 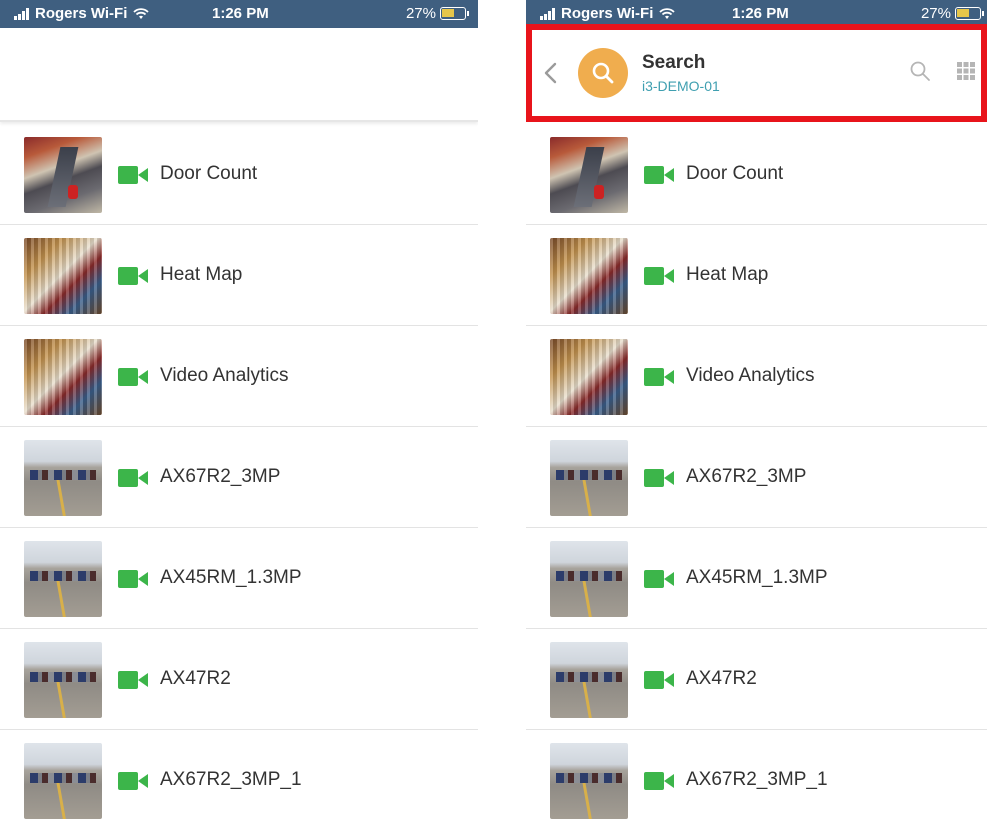 What do you see at coordinates (674, 62) in the screenshot?
I see `page-title: Search` at bounding box center [674, 62].